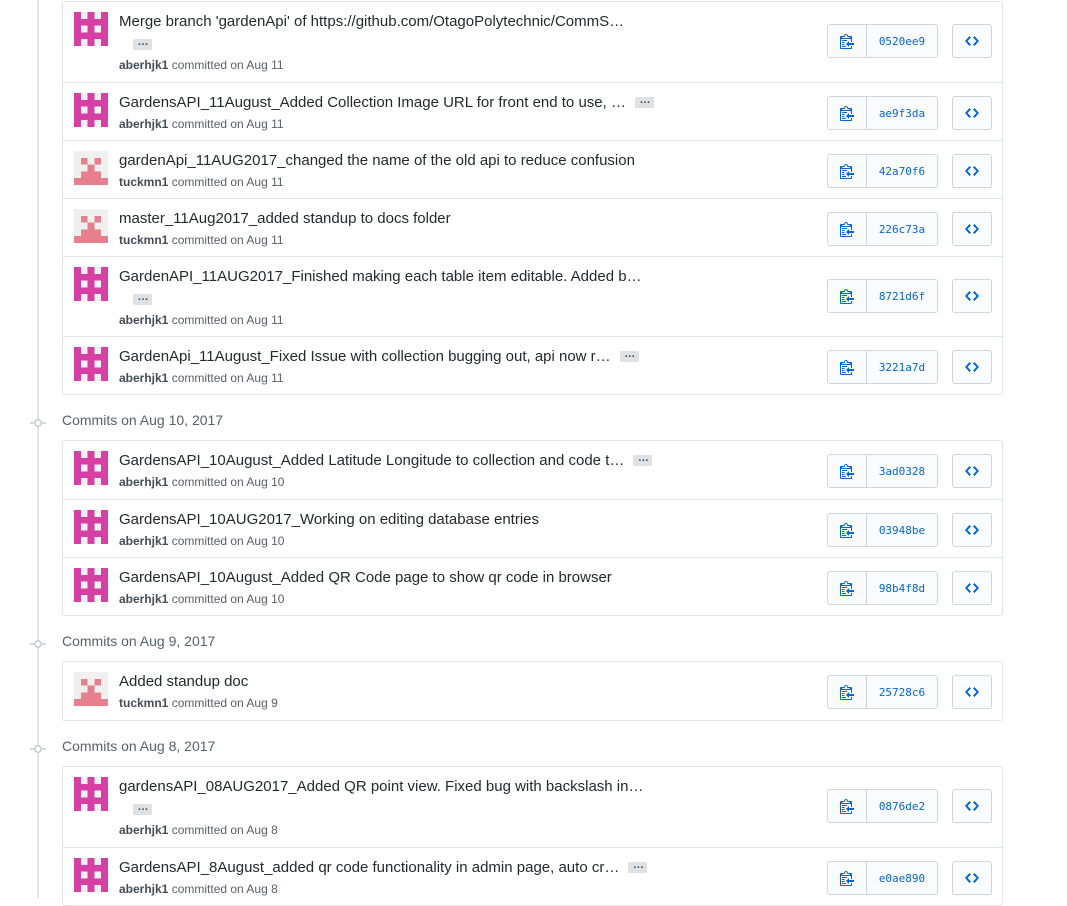 The image size is (1067, 906). What do you see at coordinates (902, 530) in the screenshot?
I see `commit-sha-link: 03948be` at bounding box center [902, 530].